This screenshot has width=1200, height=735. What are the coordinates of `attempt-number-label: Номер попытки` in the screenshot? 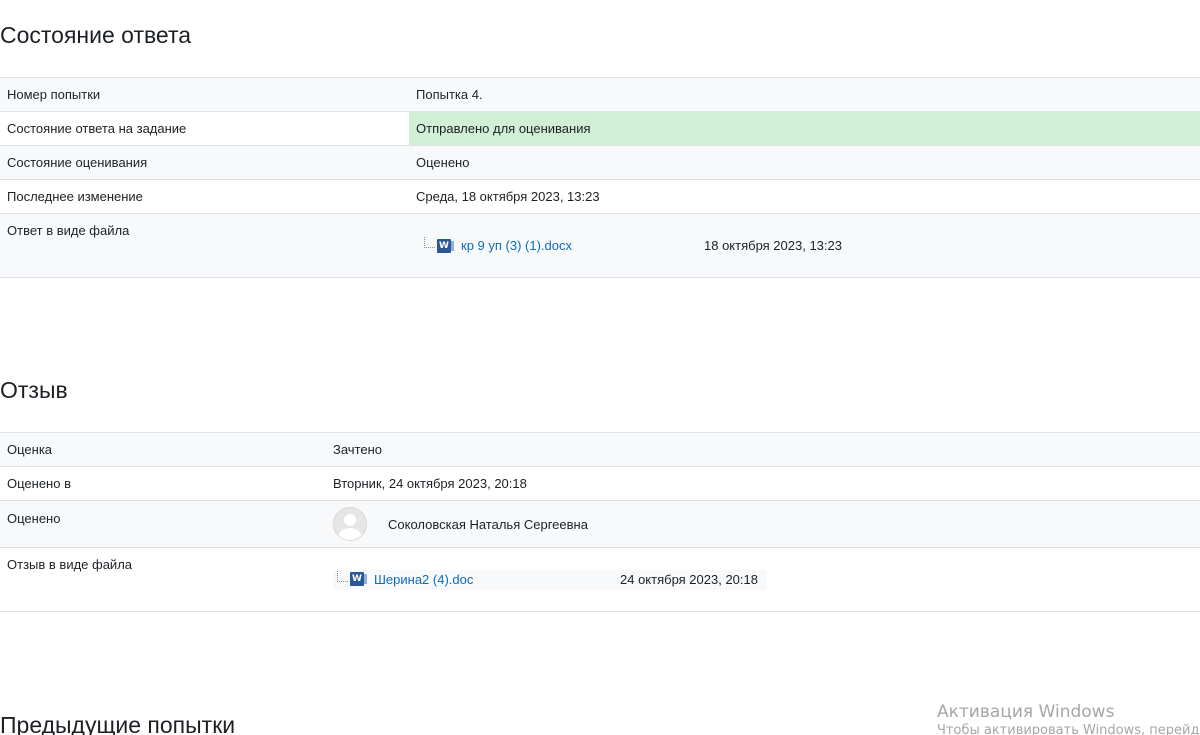 It's located at (54, 94).